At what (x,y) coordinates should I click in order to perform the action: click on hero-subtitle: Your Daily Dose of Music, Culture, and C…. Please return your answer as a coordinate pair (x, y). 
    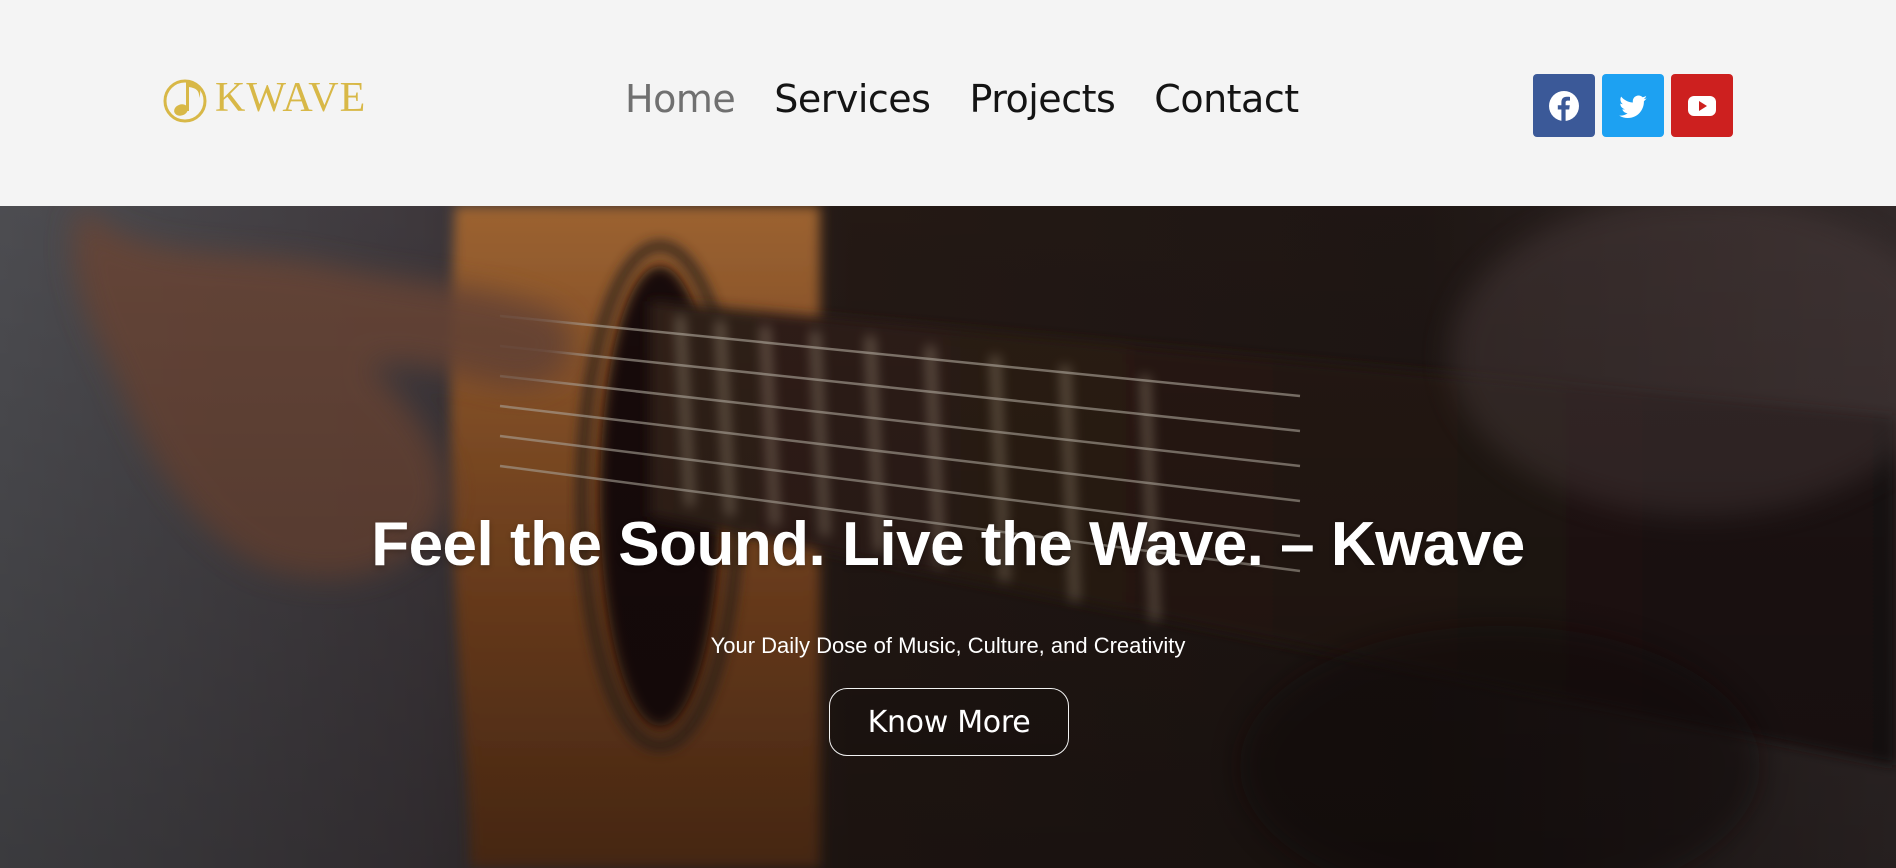
    Looking at the image, I should click on (948, 645).